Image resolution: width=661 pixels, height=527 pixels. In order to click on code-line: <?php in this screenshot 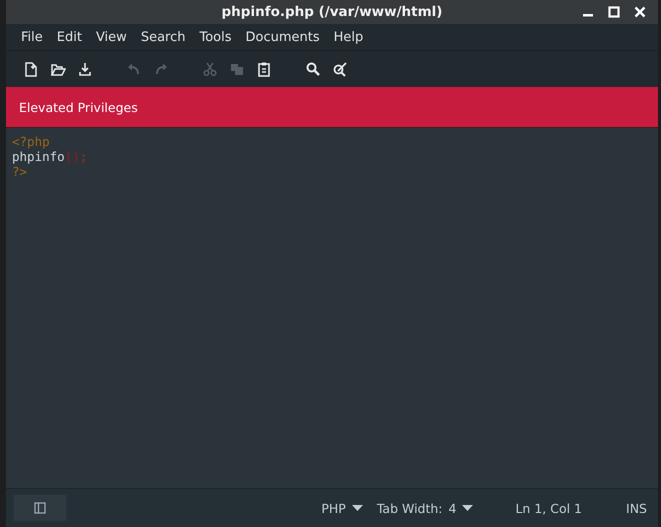, I will do `click(31, 141)`.